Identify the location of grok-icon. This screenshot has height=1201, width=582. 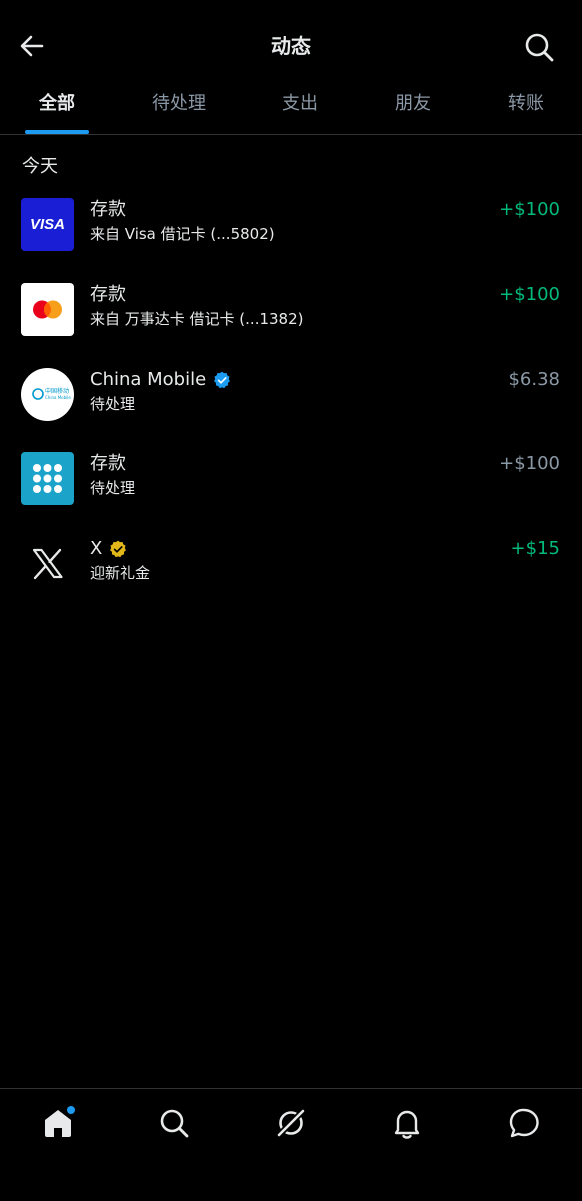
(291, 1123).